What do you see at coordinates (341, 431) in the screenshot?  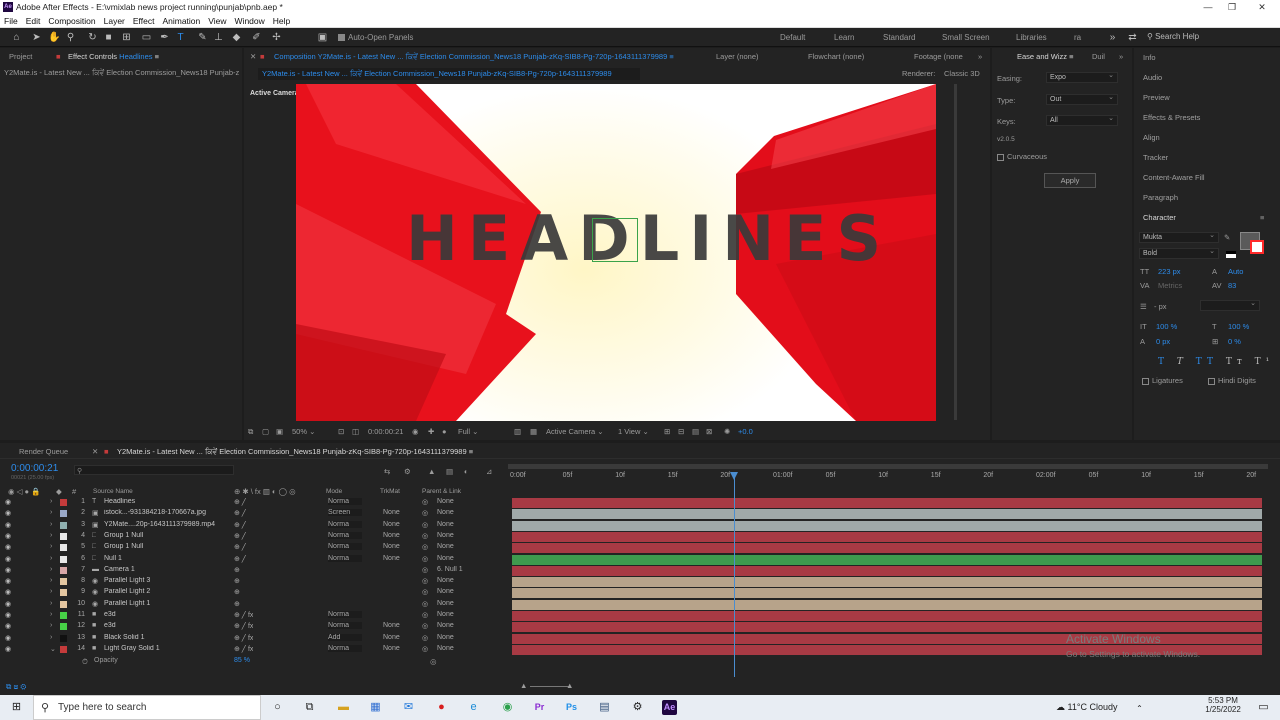 I see `fit-icon: ⊡` at bounding box center [341, 431].